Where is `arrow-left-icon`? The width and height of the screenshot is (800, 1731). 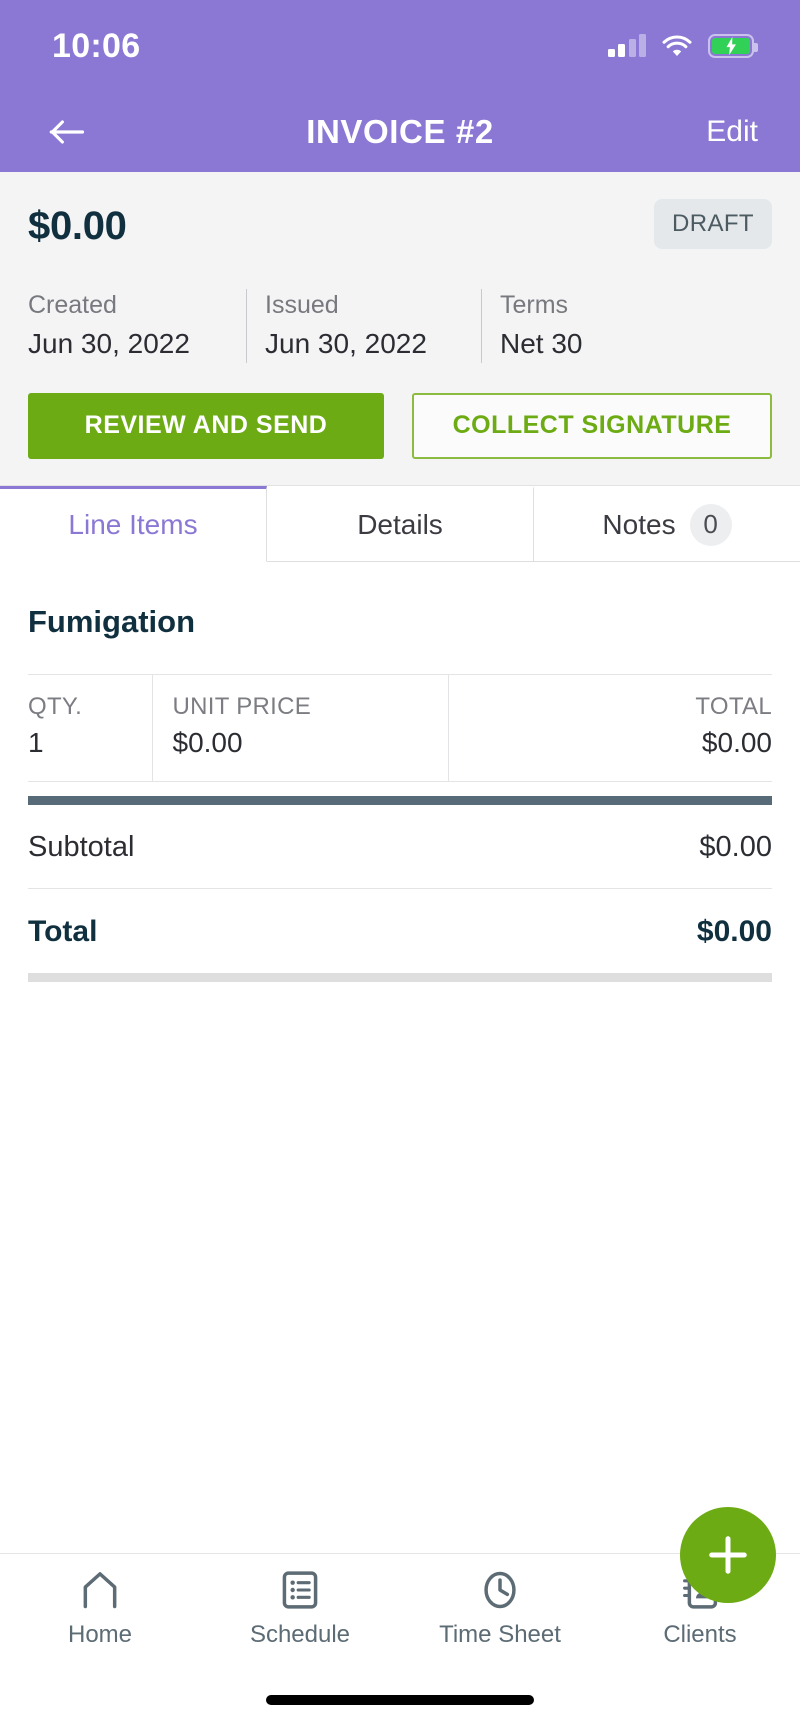
arrow-left-icon is located at coordinates (67, 132).